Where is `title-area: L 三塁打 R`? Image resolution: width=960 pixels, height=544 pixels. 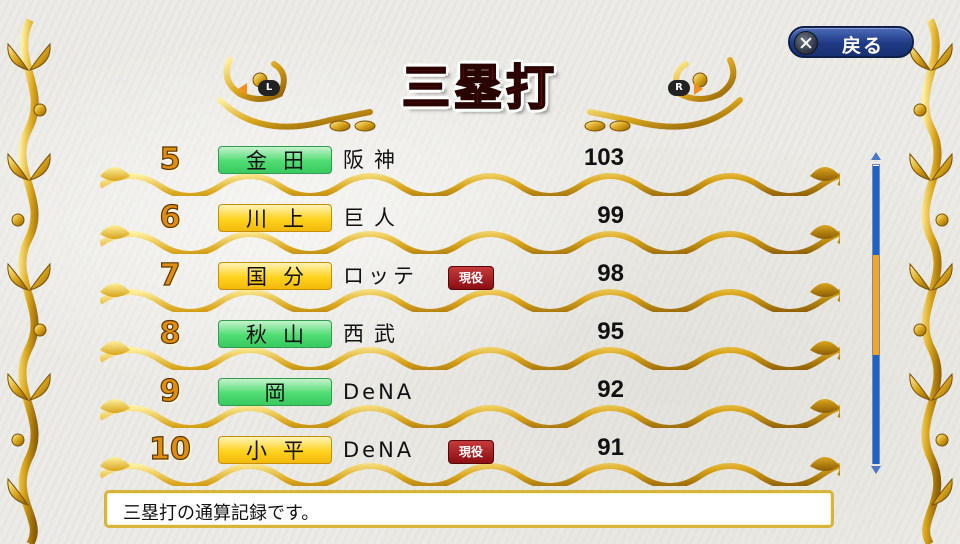 title-area: L 三塁打 R is located at coordinates (480, 90).